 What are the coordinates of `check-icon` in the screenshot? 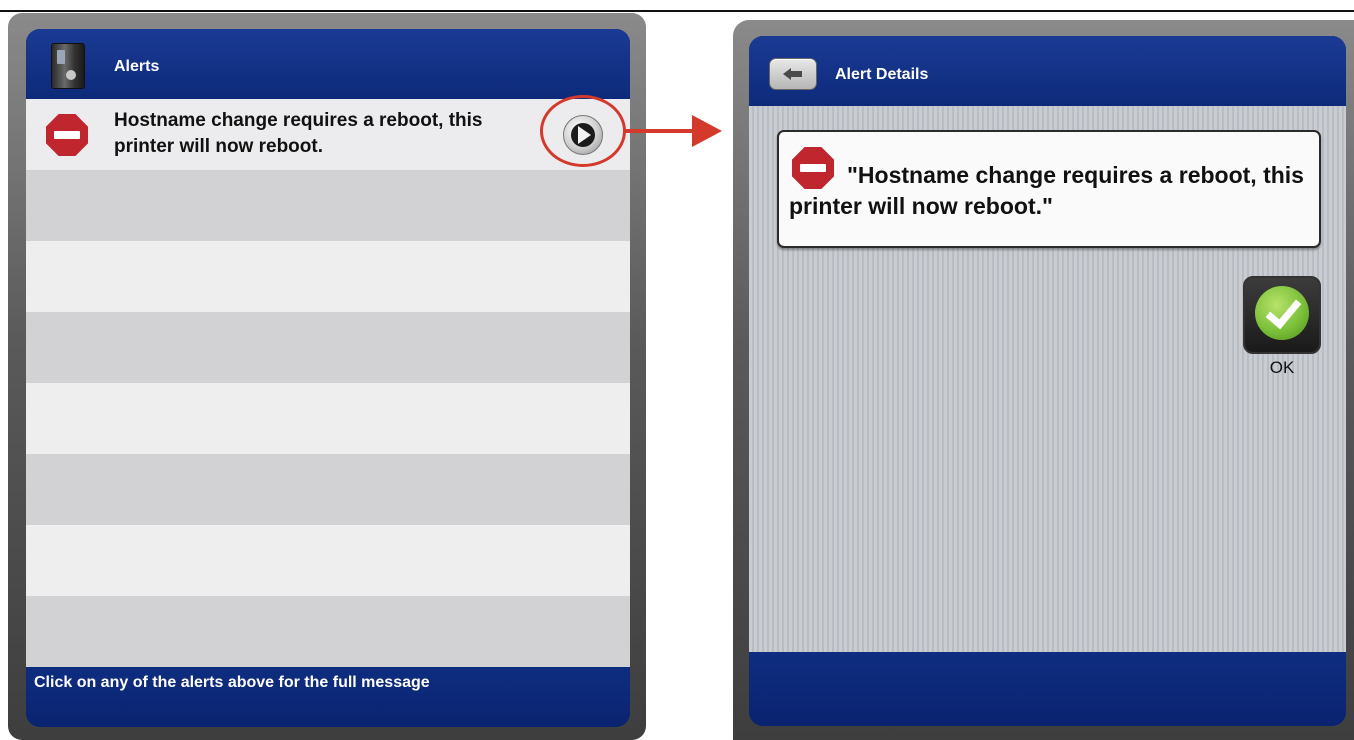 It's located at (1282, 313).